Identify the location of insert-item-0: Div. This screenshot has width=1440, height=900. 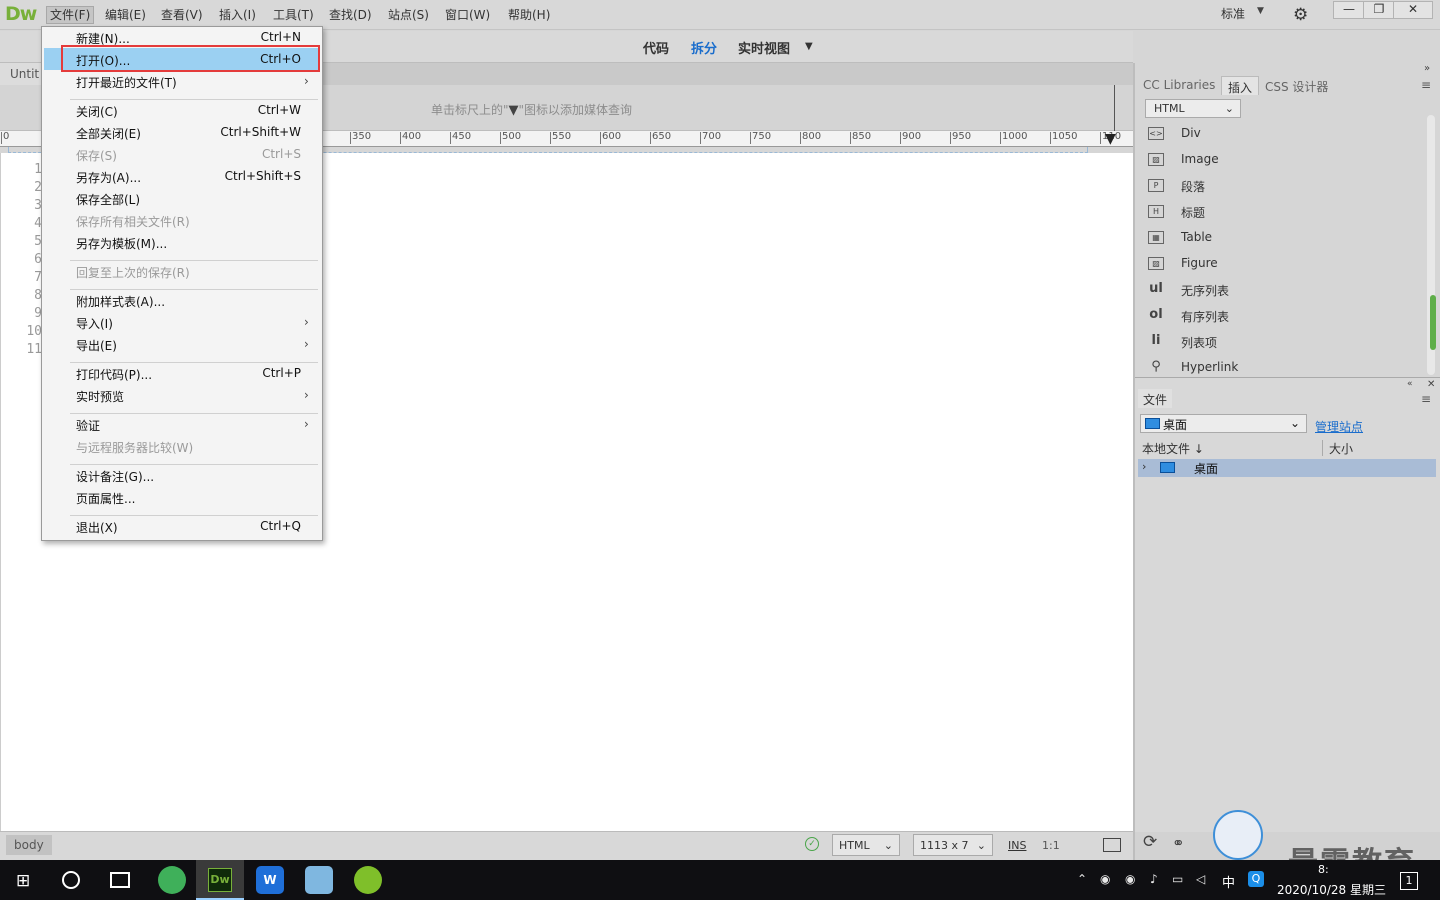
(1191, 133).